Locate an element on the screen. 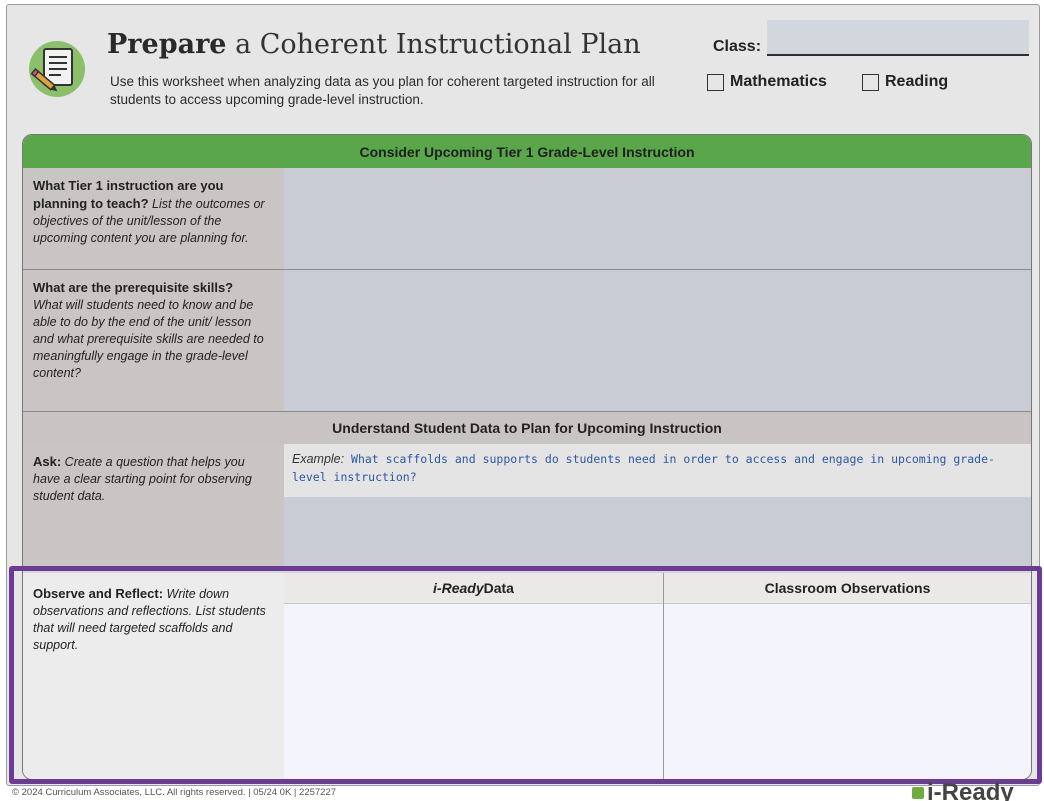 The height and width of the screenshot is (801, 1044). iready-logo-icon is located at coordinates (918, 793).